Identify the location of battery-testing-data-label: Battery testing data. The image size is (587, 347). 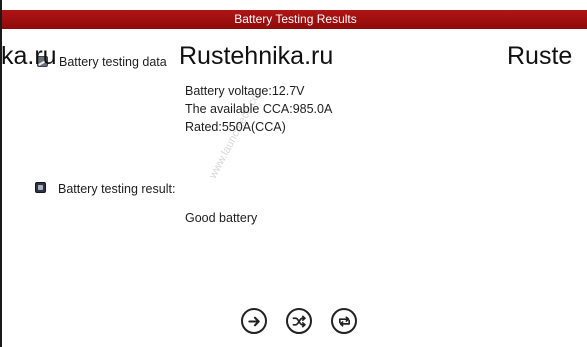
(113, 62).